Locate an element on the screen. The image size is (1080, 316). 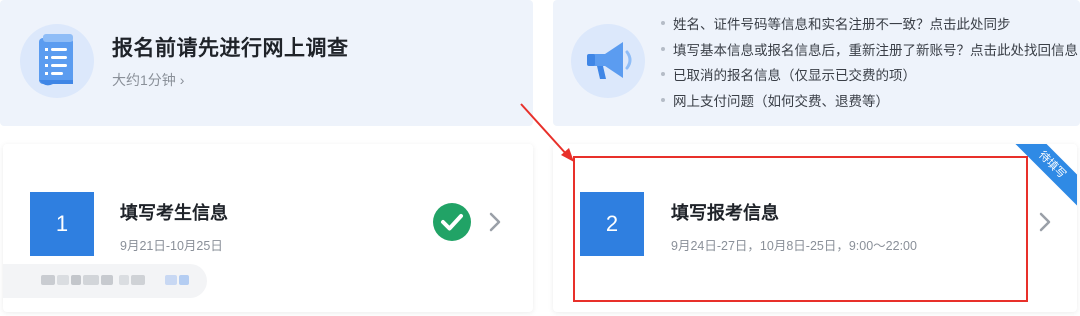
step-dates: 9月21日-10月25日 is located at coordinates (171, 246).